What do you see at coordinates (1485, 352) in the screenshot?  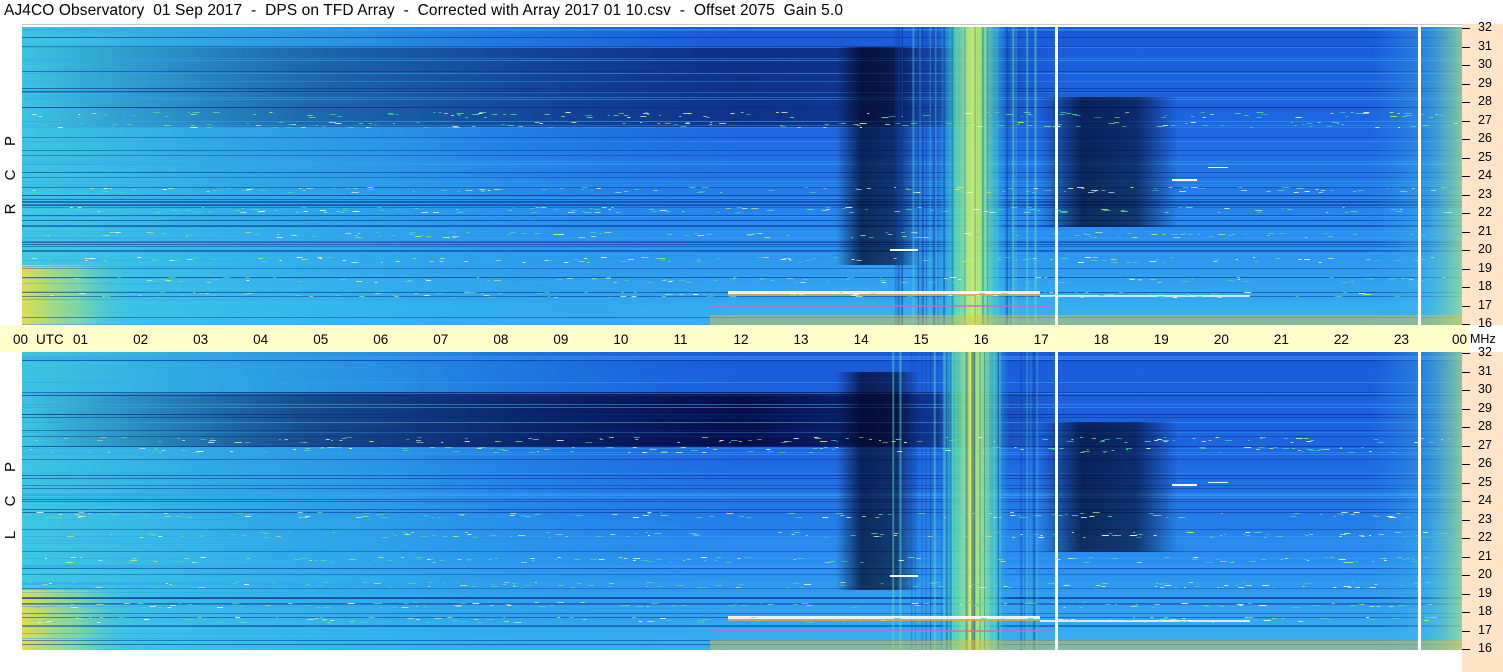 I see `freq-tick-label: 32` at bounding box center [1485, 352].